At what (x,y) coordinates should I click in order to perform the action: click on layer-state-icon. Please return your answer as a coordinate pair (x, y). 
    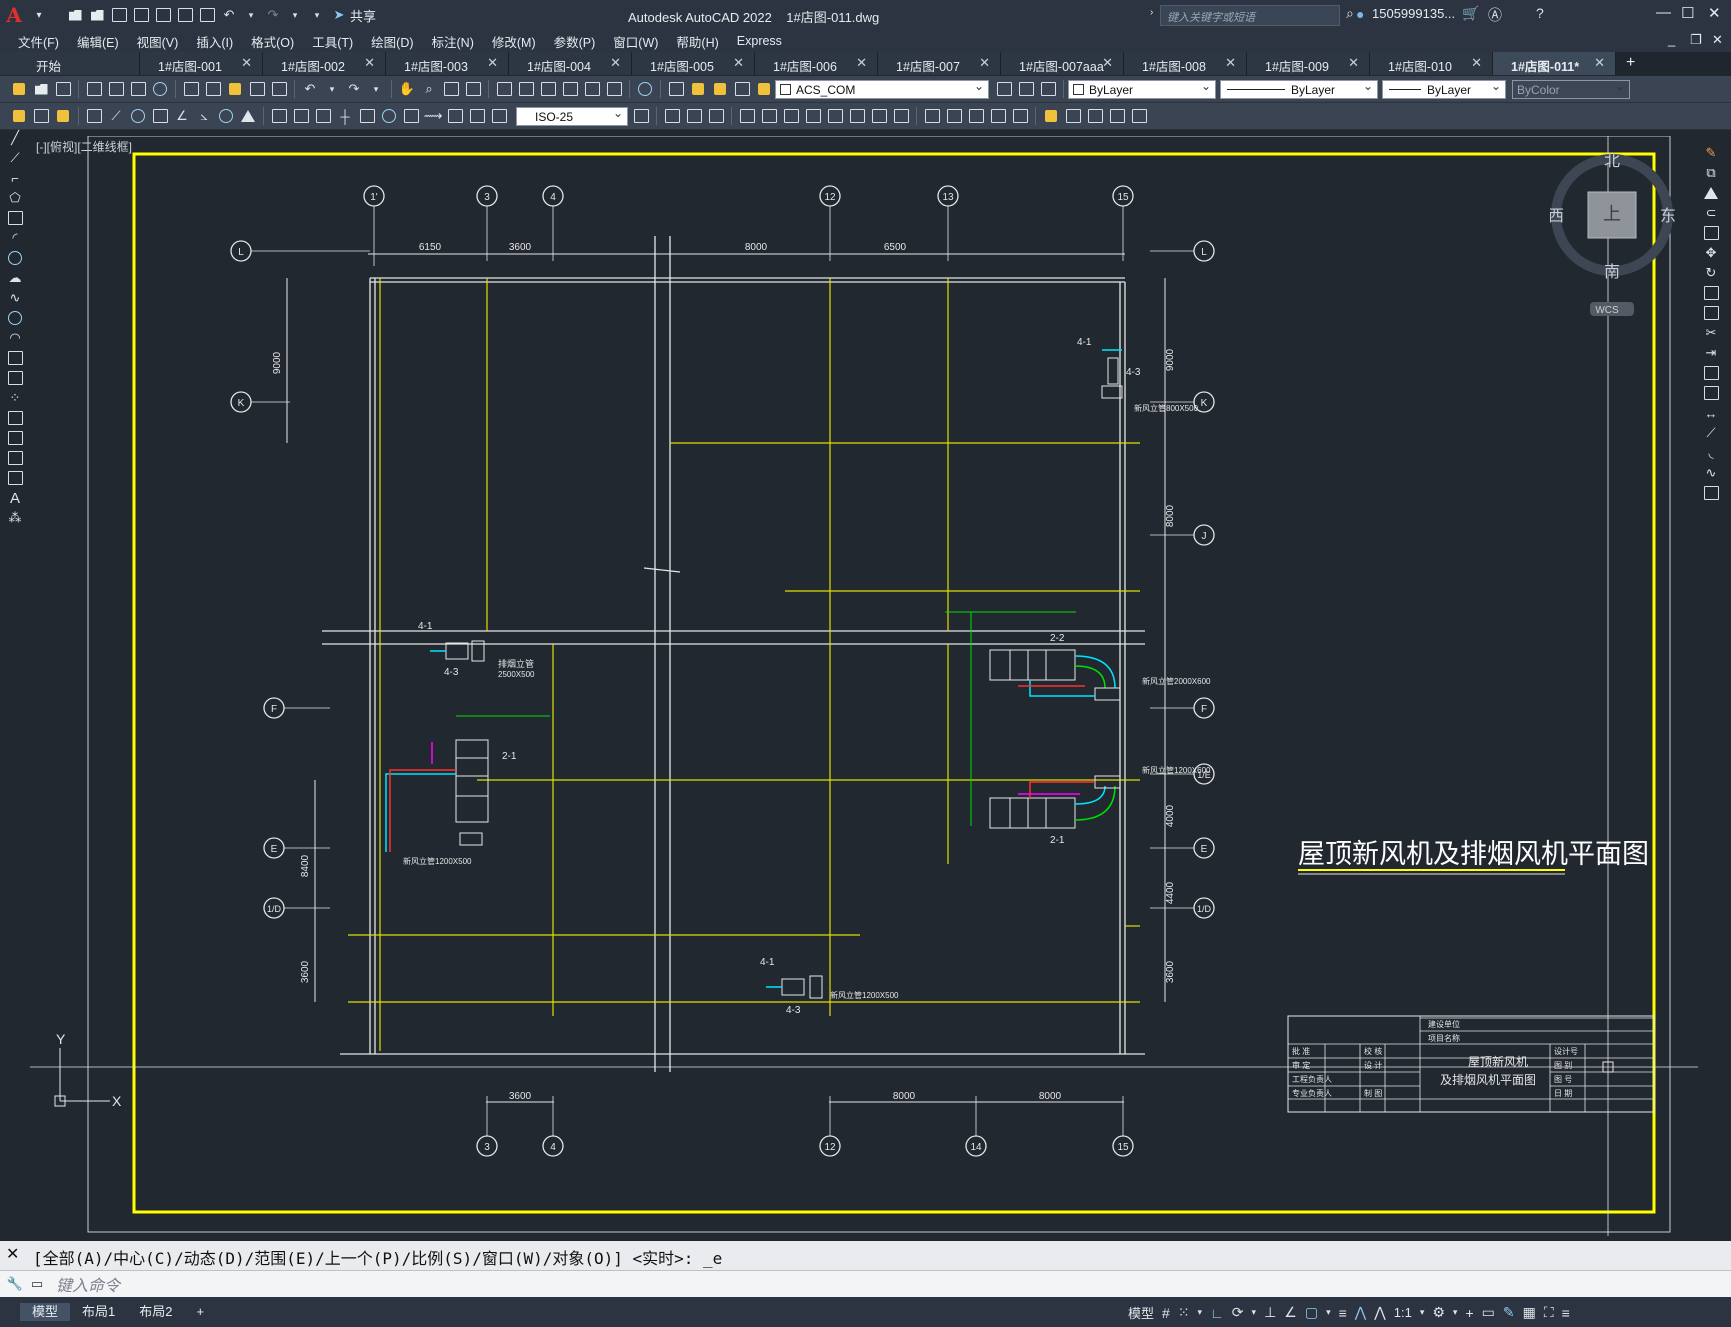
    Looking at the image, I should click on (1048, 89).